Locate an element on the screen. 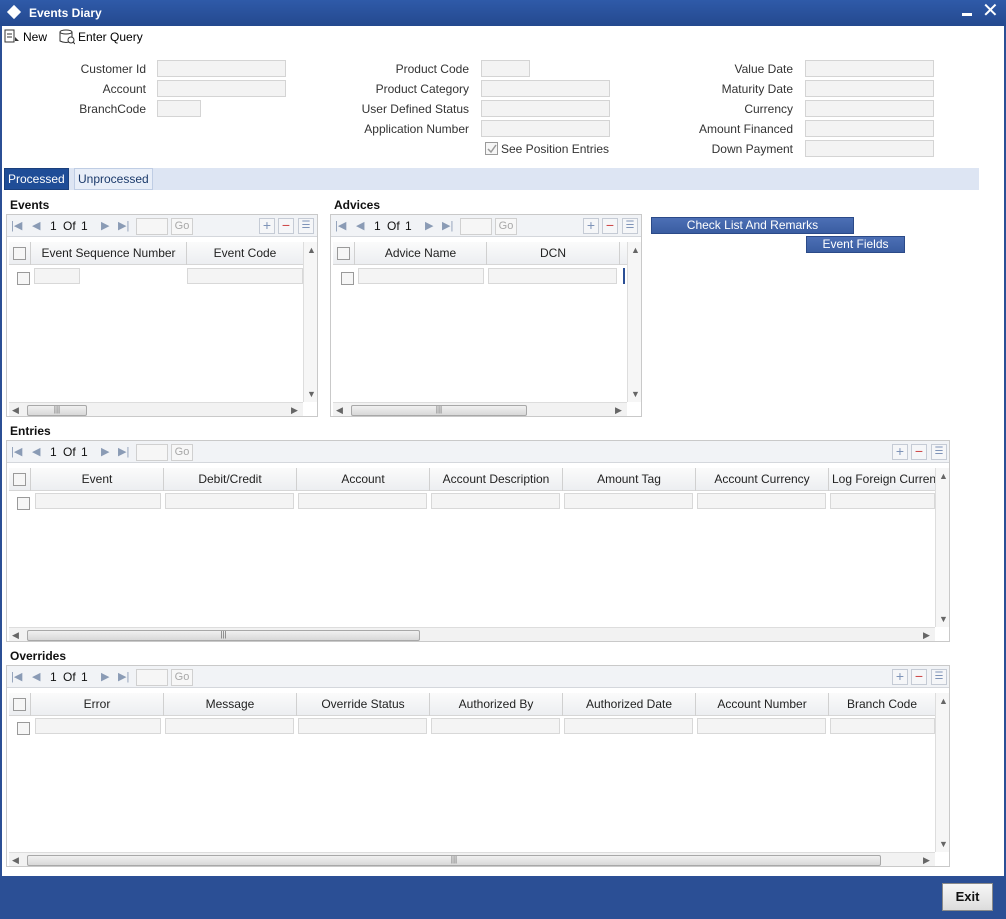 This screenshot has width=1006, height=919. entries-col-header: Debit/Credit is located at coordinates (230, 479).